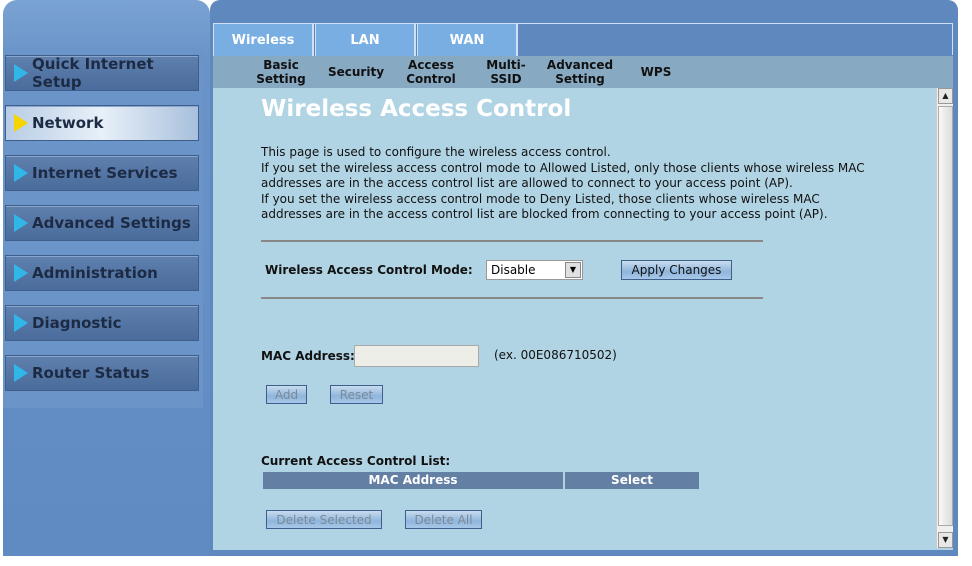 Image resolution: width=972 pixels, height=566 pixels. Describe the element at coordinates (95, 273) in the screenshot. I see `sidebar-item-label: Administration` at that location.